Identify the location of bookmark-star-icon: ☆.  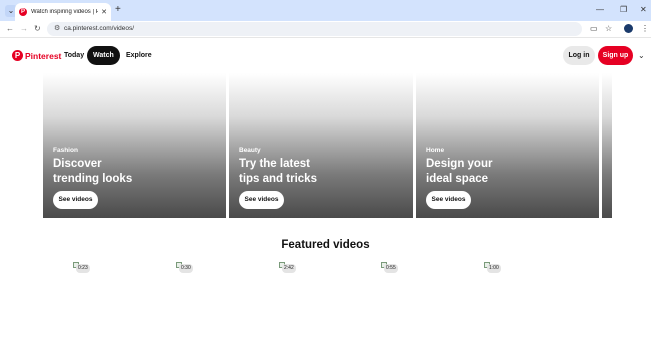
(608, 29).